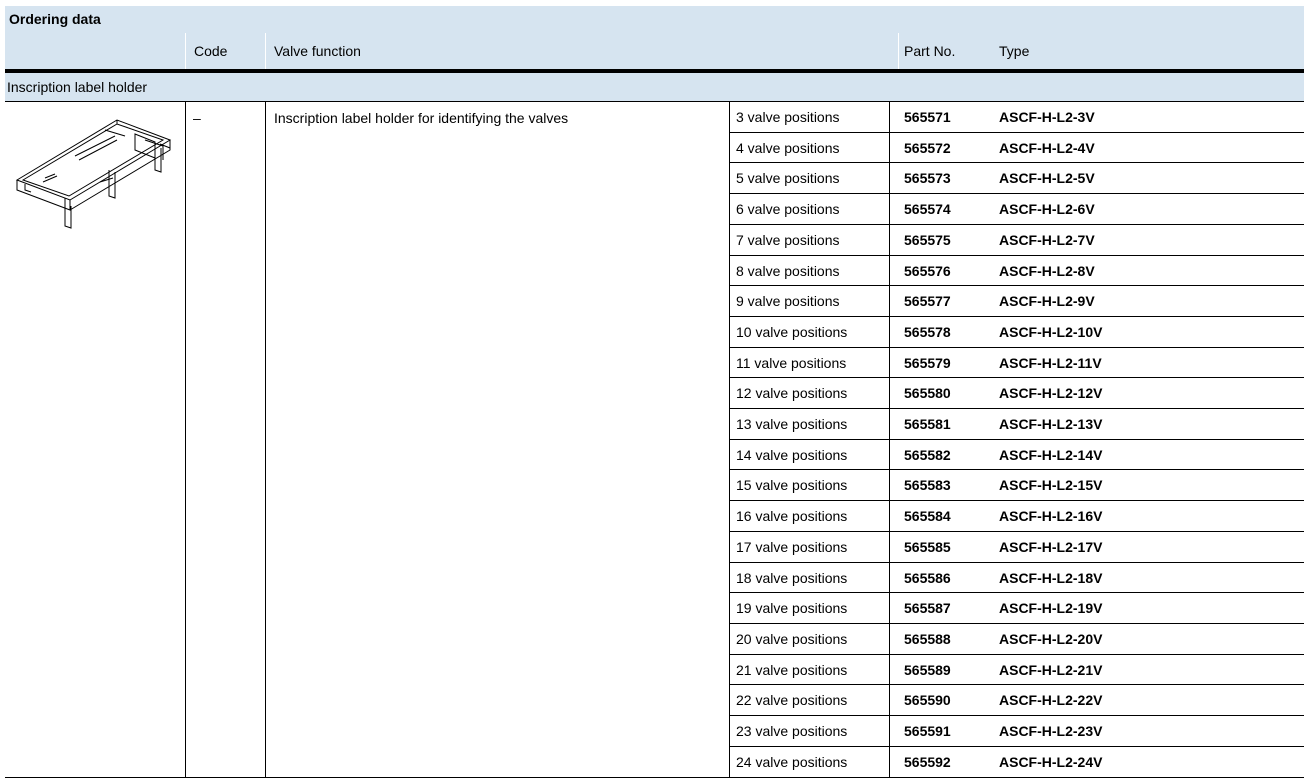 The image size is (1309, 780). I want to click on part-number: 565577, so click(927, 301).